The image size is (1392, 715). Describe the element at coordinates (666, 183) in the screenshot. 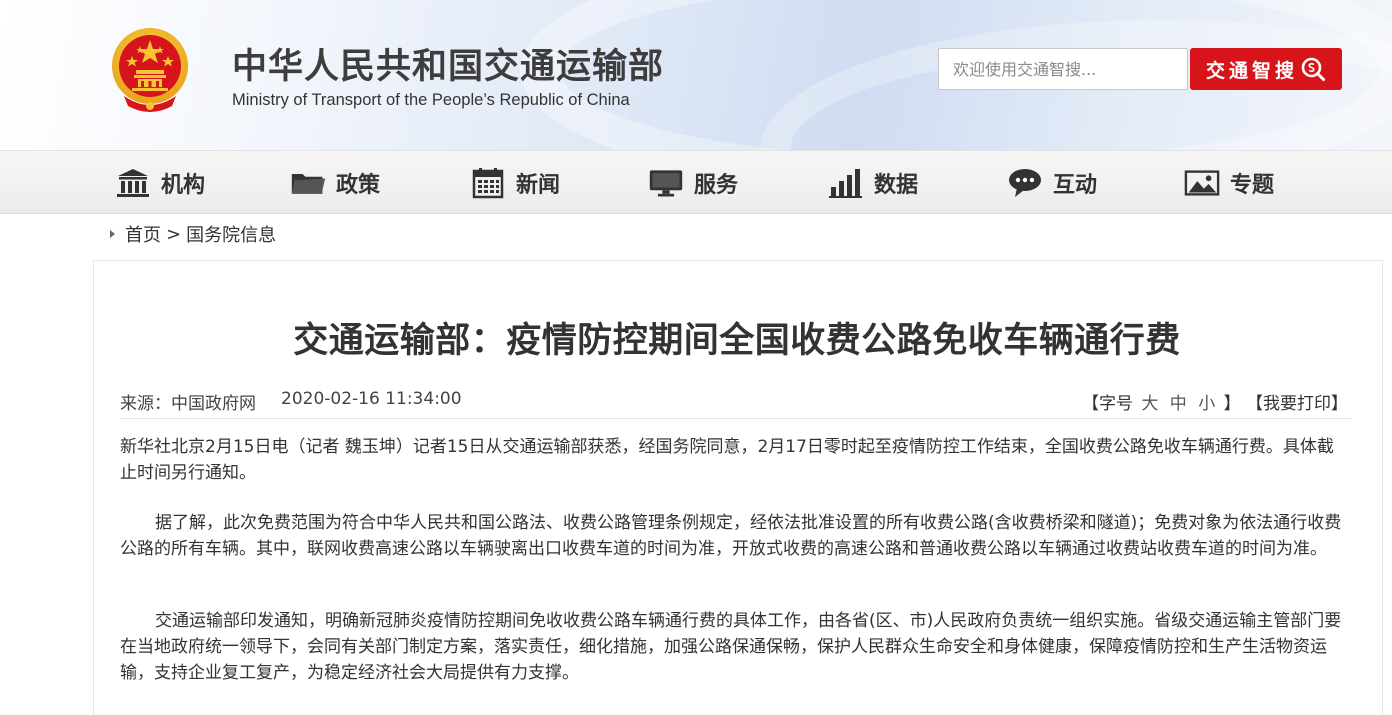

I see `monitor-icon` at that location.